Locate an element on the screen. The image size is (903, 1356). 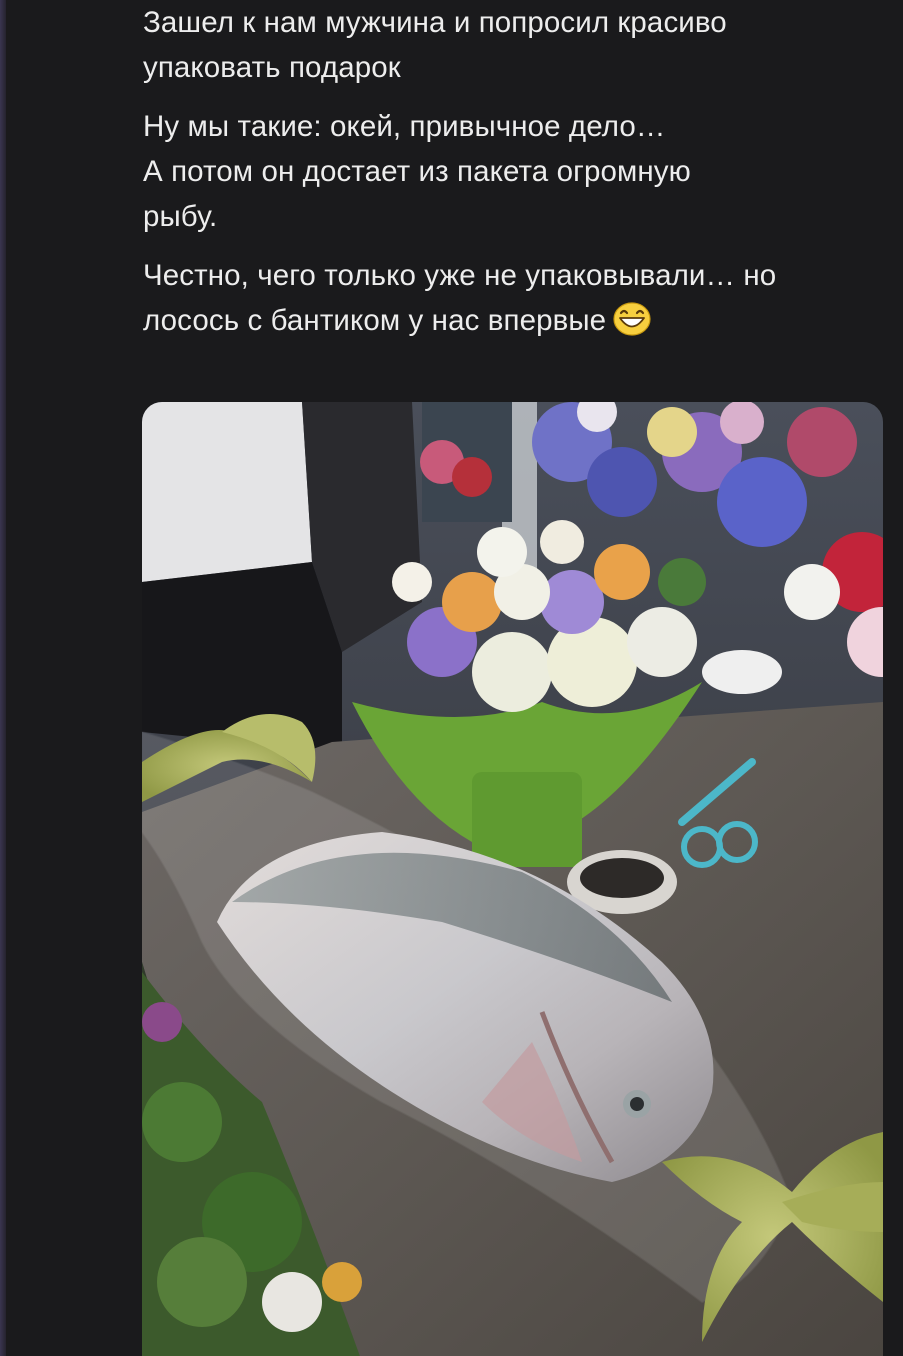
message-line-last: лосось с бантиком у нас впервые is located at coordinates (515, 320).